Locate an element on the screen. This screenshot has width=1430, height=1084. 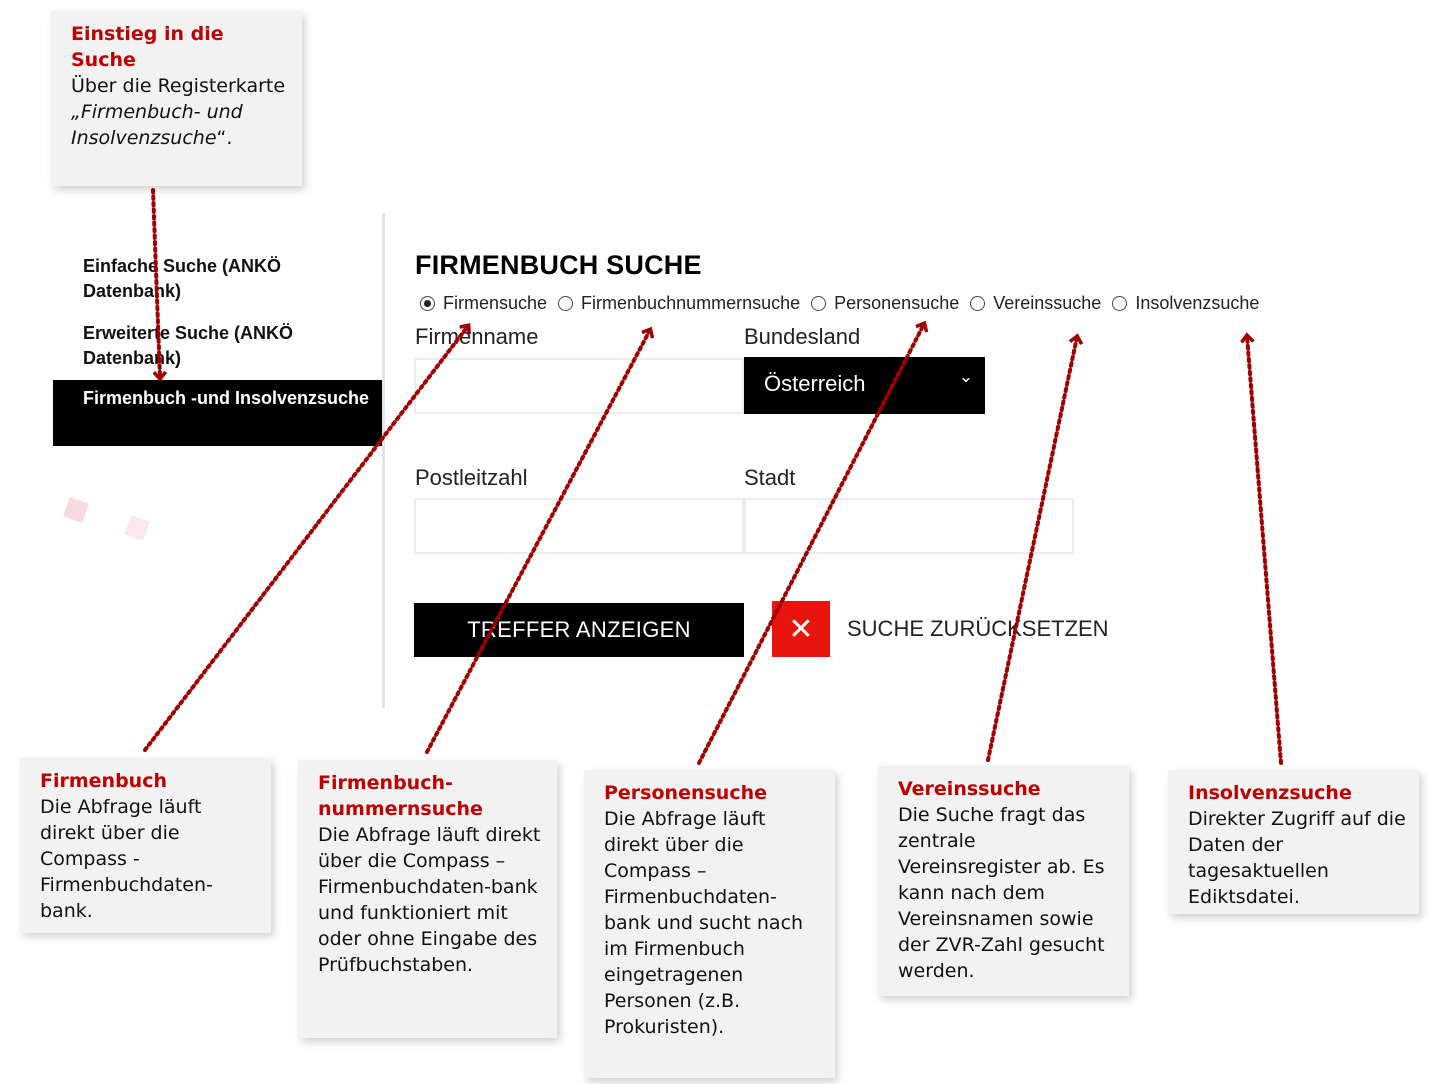
callout-body: Über die Registerkarte is located at coordinates (178, 86).